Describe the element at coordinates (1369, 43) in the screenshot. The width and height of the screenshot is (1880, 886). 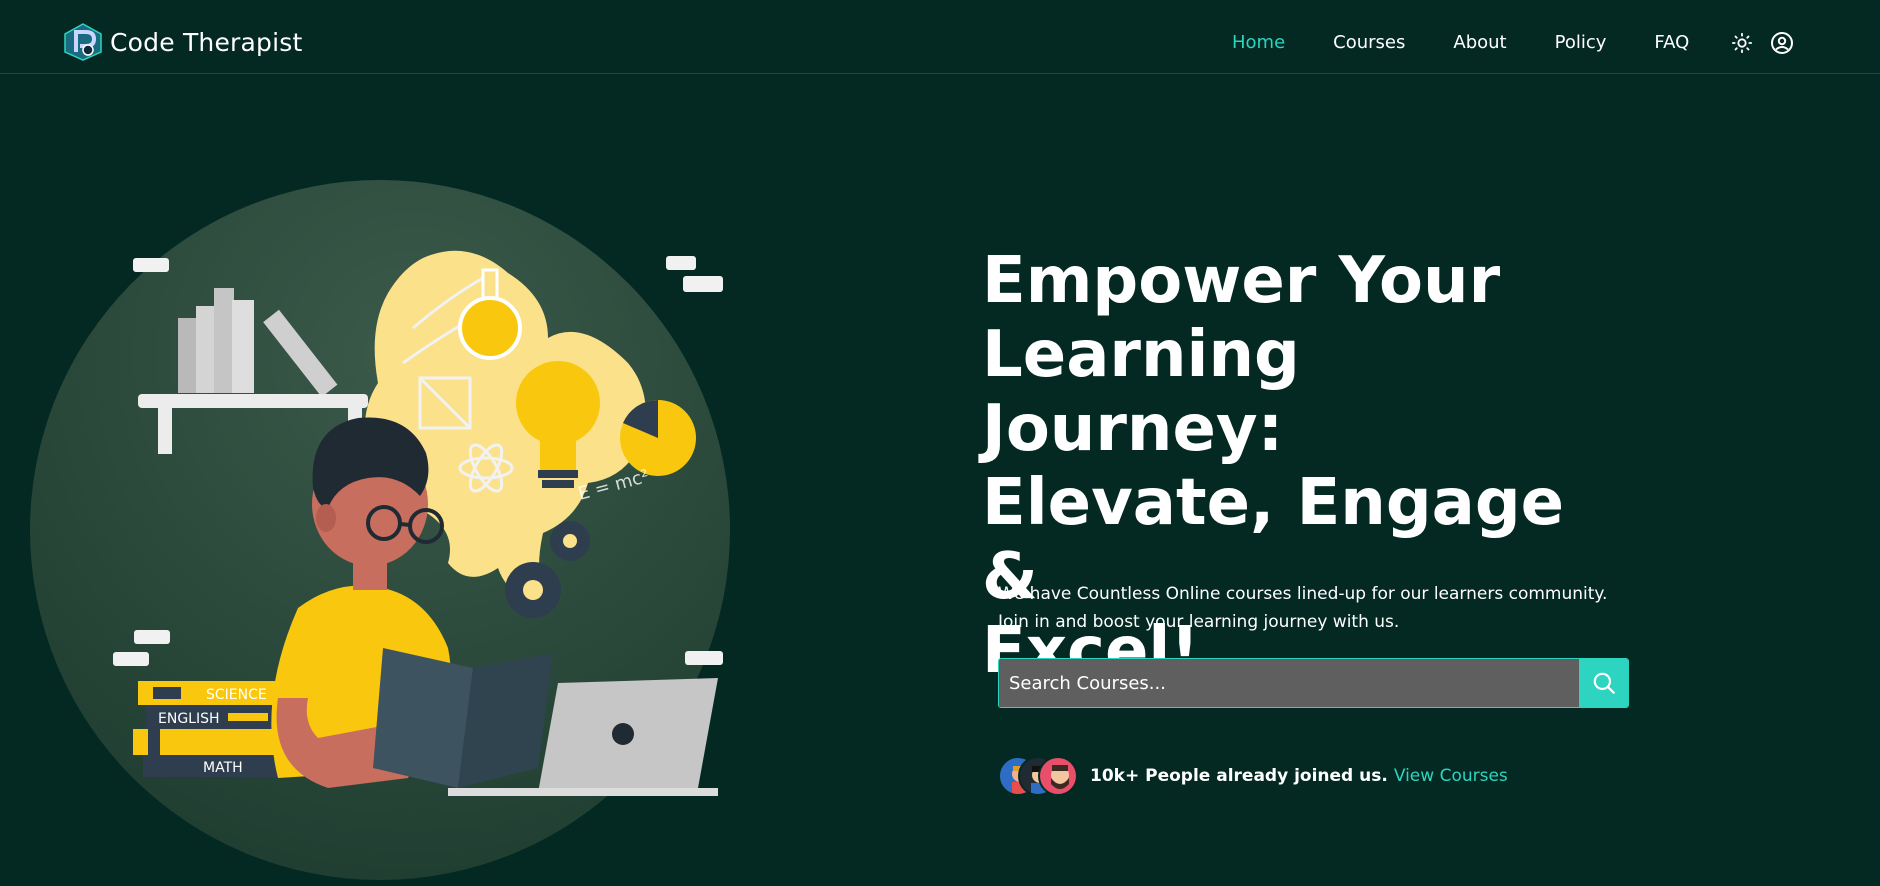
I see `nav-link-courses: Courses` at that location.